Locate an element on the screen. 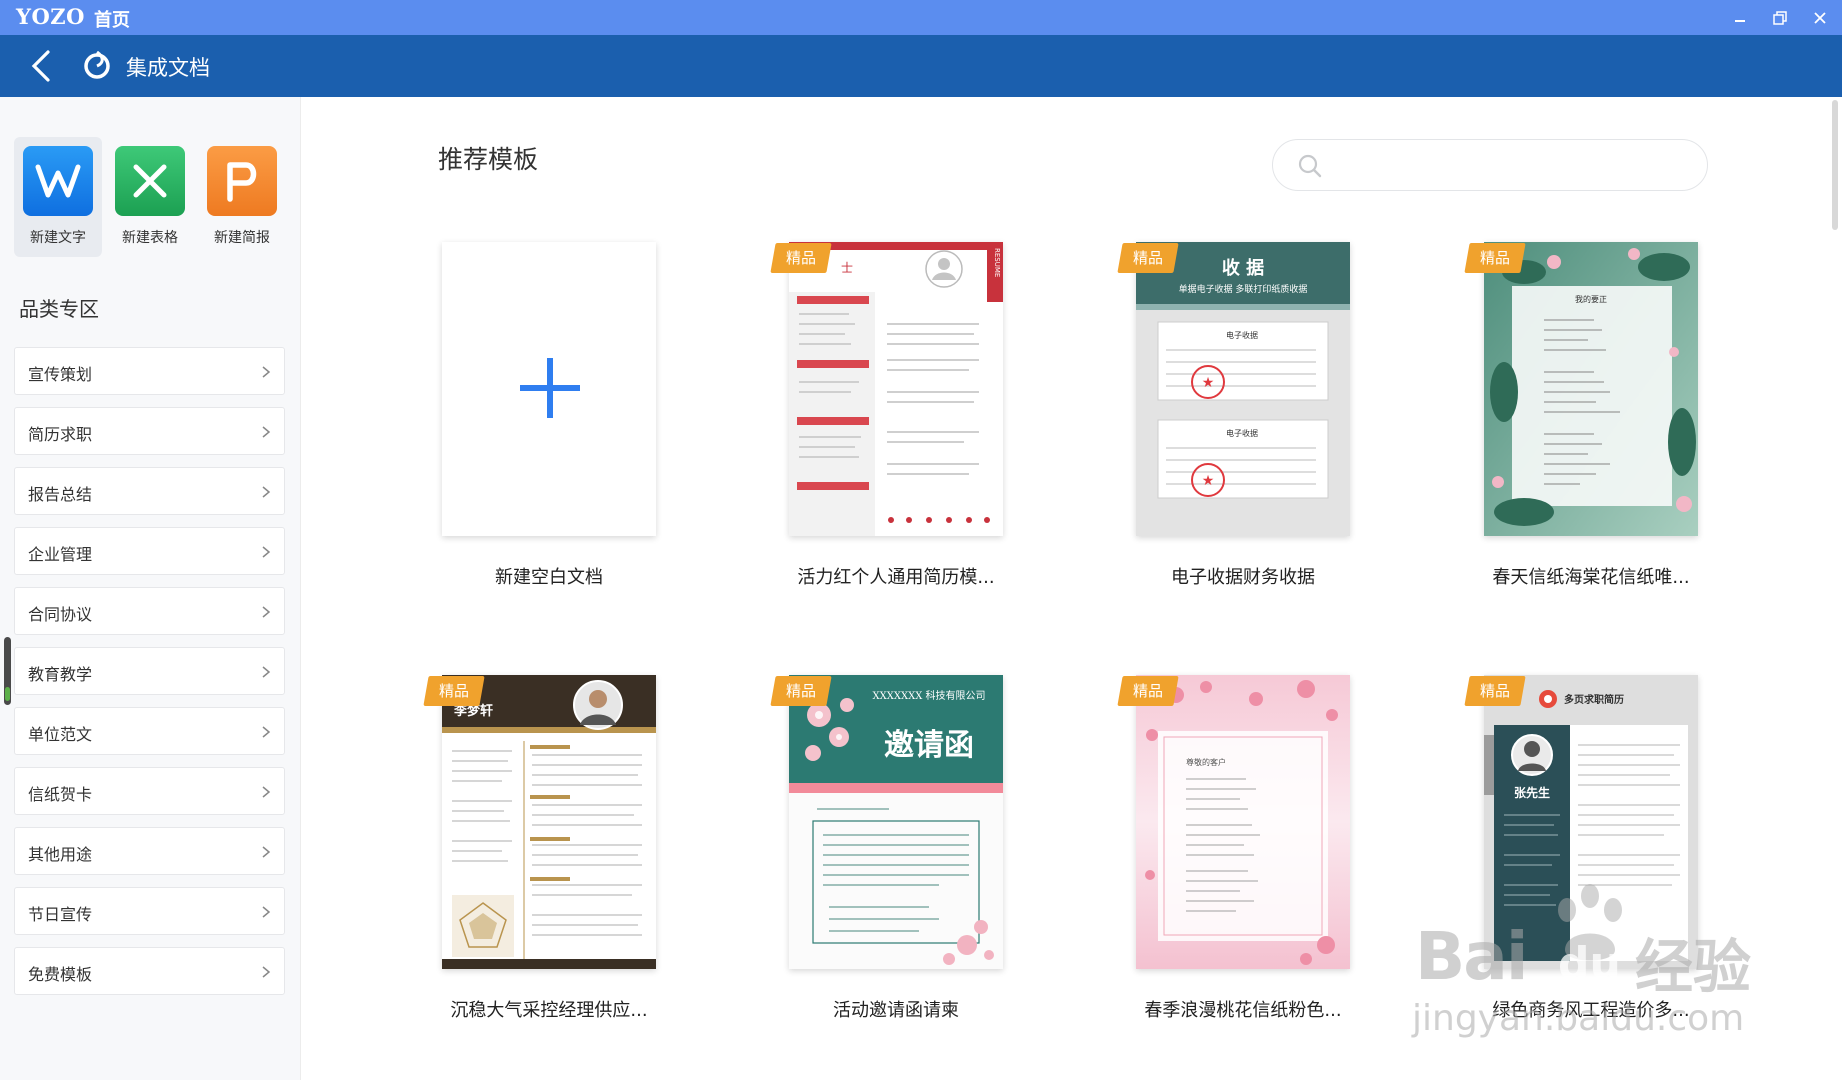  category-item: 宣传策划 is located at coordinates (149, 371).